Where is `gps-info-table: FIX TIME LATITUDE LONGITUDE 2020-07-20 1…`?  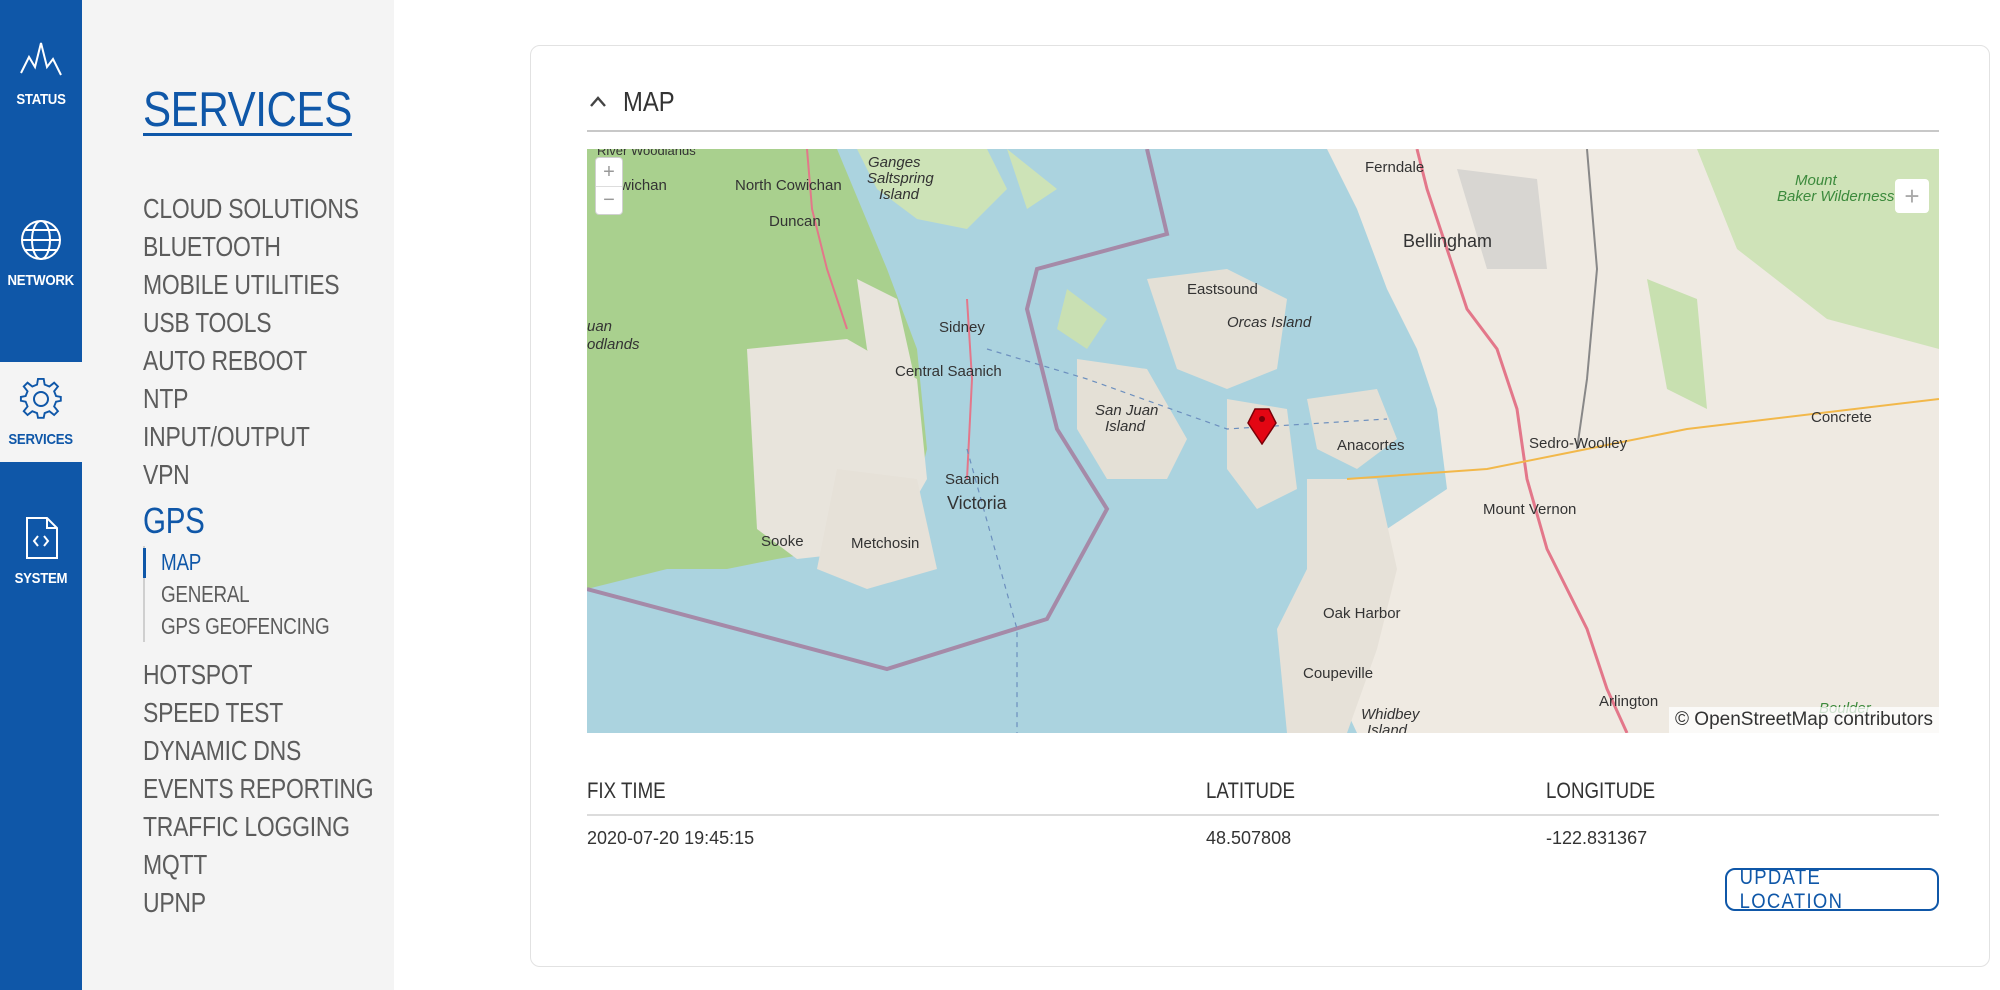
gps-info-table: FIX TIME LATITUDE LONGITUDE 2020-07-20 1… is located at coordinates (1263, 816).